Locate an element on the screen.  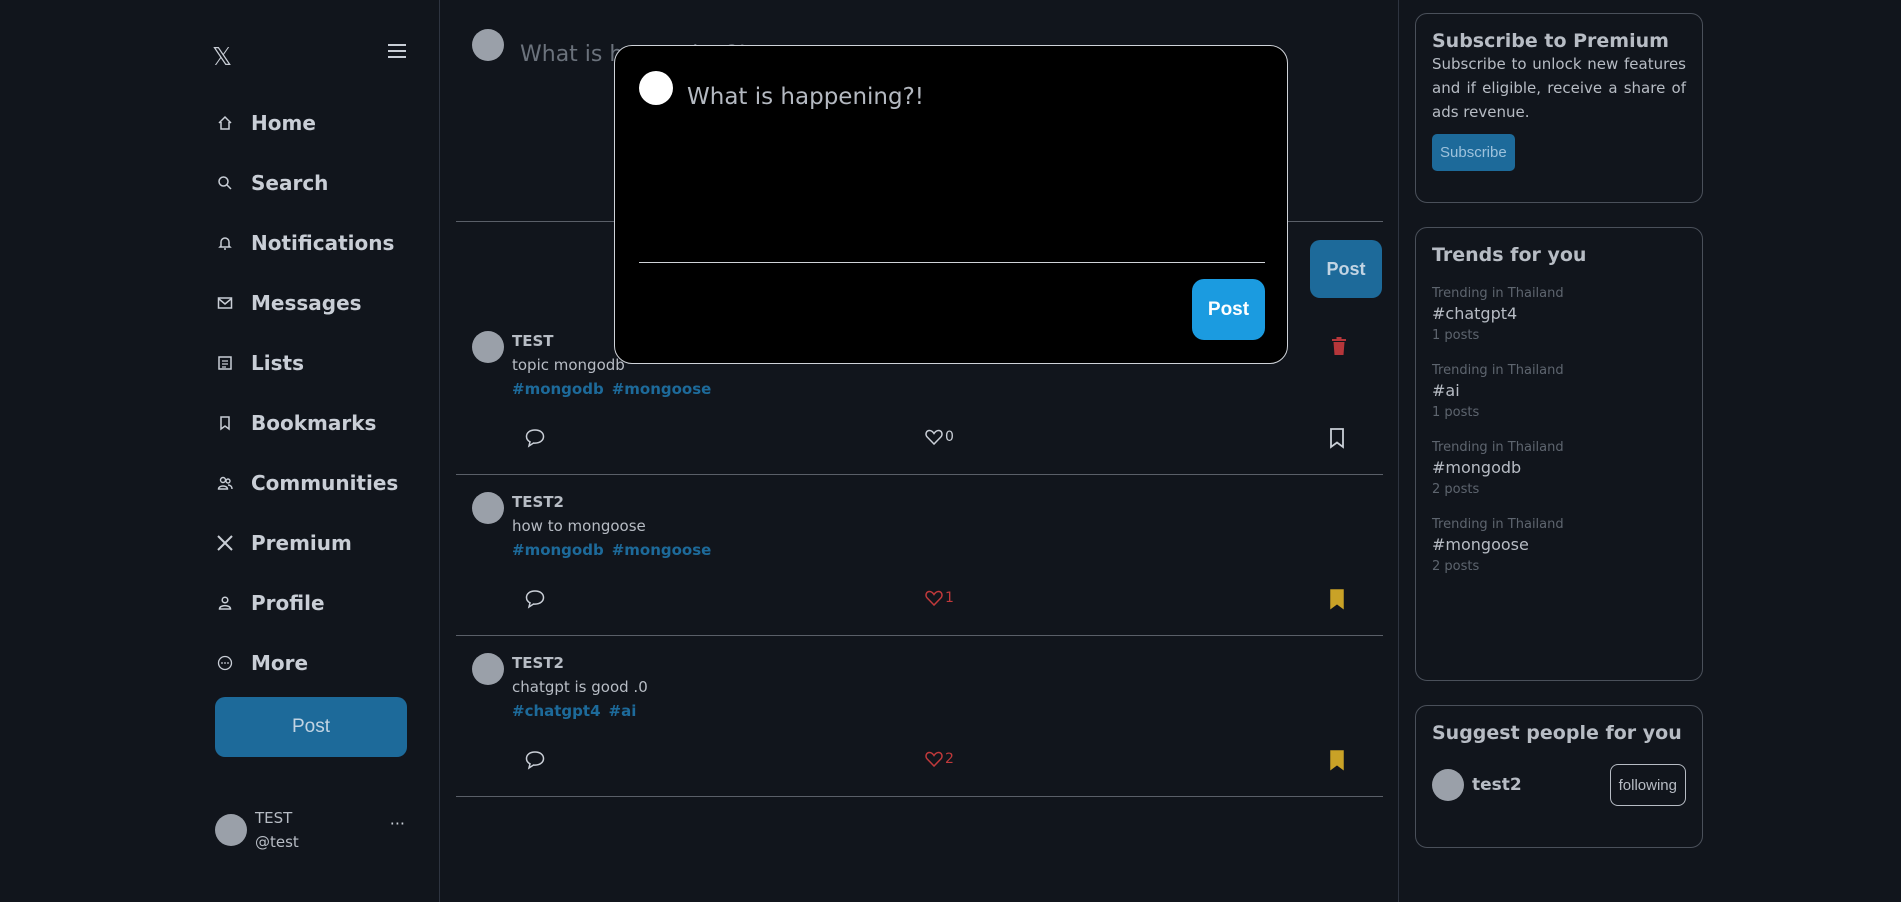
post-author: TEST is located at coordinates (533, 341).